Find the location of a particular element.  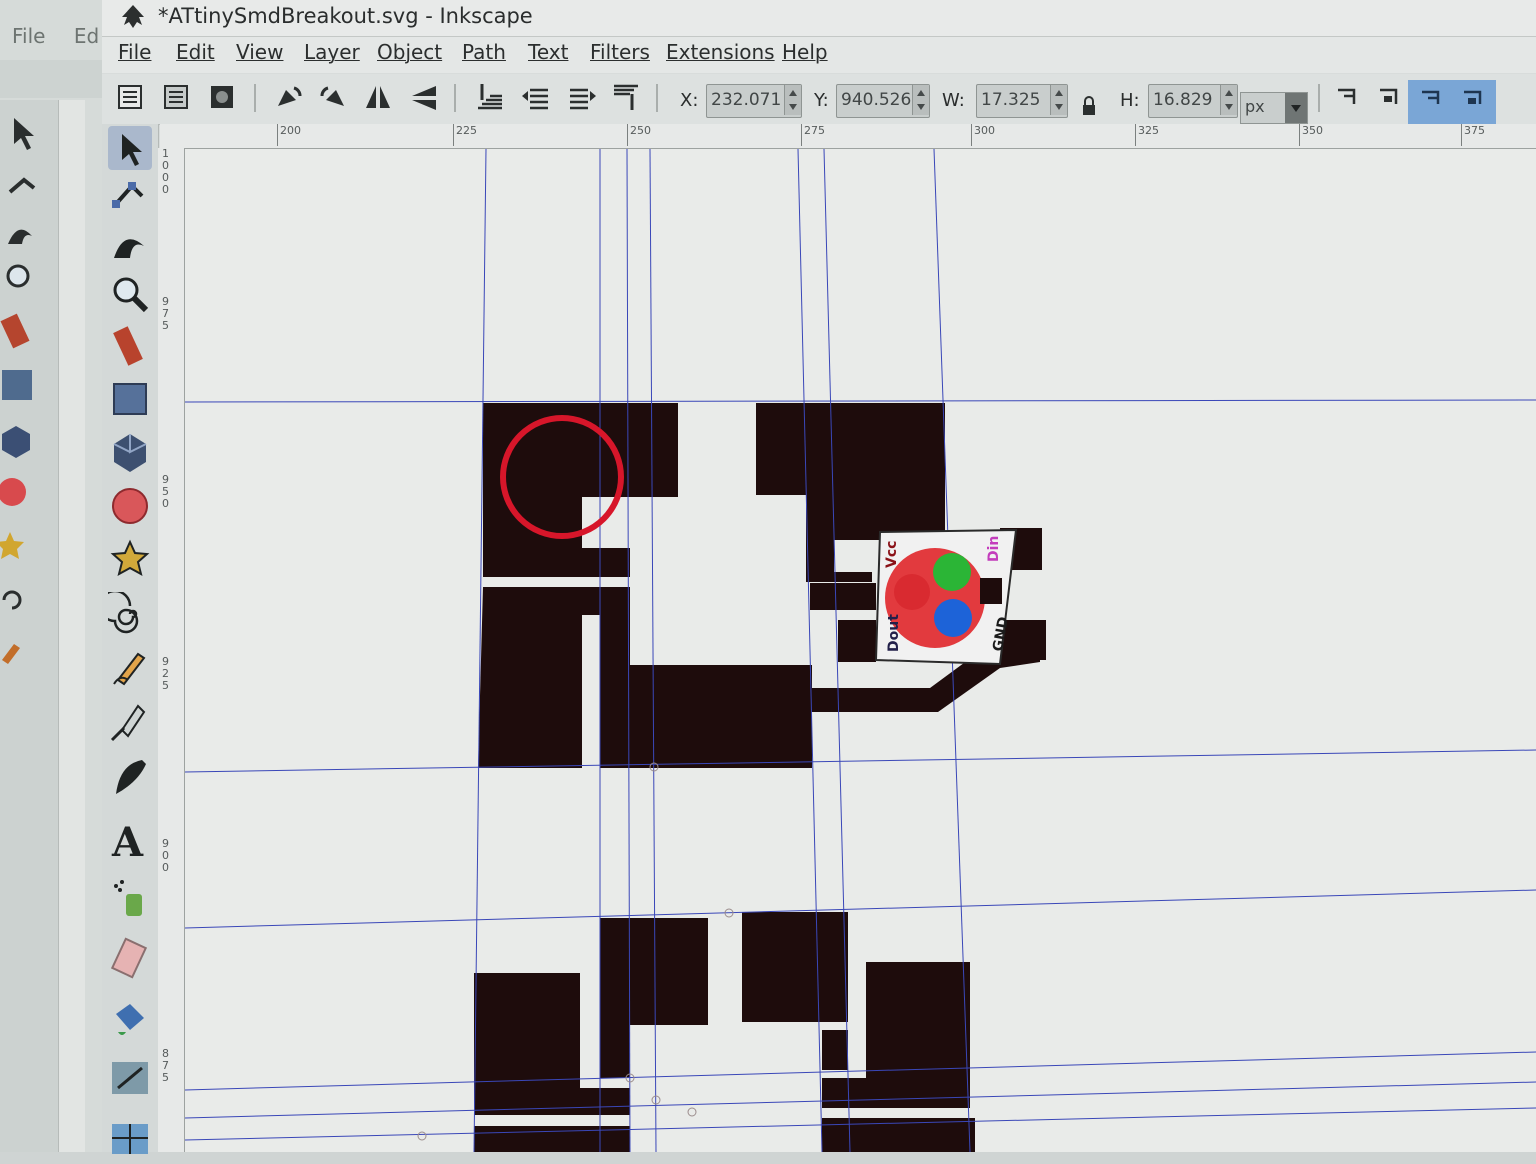

eraser-icon is located at coordinates (129, 958).